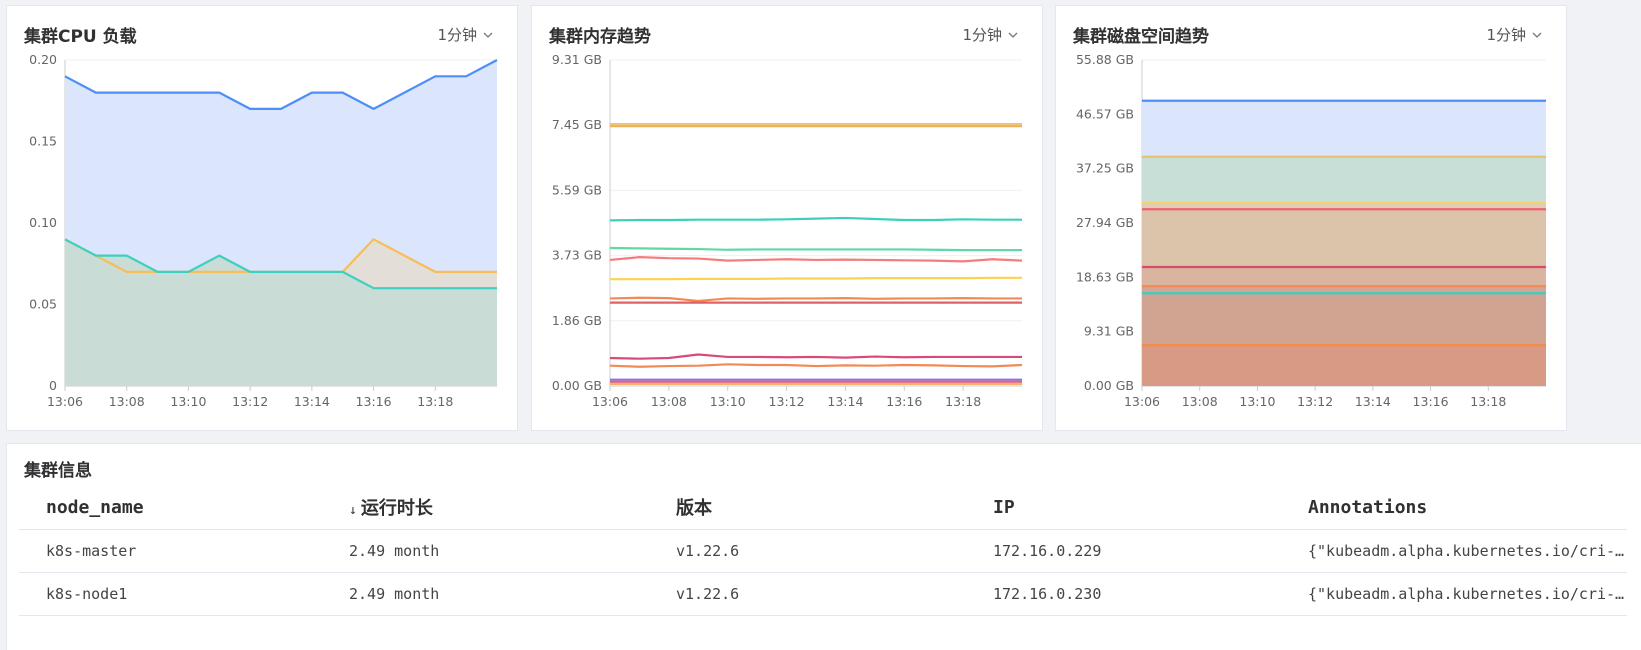  I want to click on y-tick-label: 0.15, so click(43, 141).